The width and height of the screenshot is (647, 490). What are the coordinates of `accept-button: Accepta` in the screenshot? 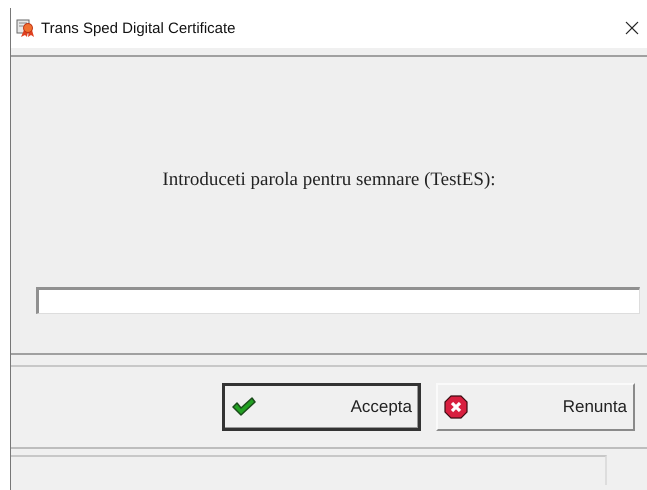 It's located at (321, 407).